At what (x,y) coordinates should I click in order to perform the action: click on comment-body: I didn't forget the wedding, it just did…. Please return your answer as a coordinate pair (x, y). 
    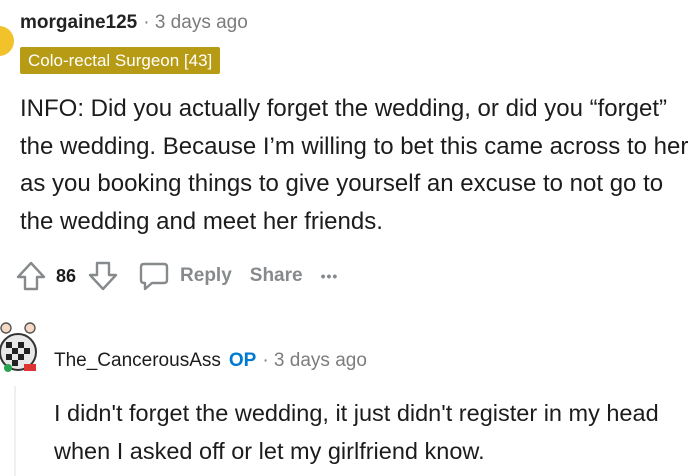
    Looking at the image, I should click on (356, 432).